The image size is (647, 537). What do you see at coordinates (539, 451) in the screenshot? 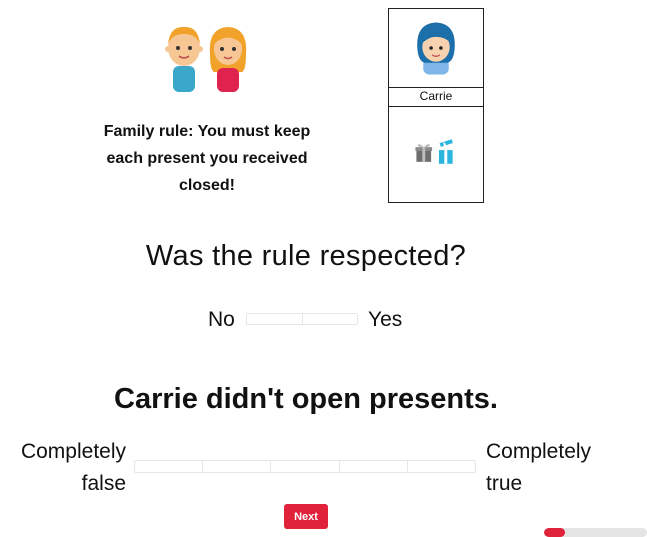
I see `scale-right-label-line-1: Completely` at bounding box center [539, 451].